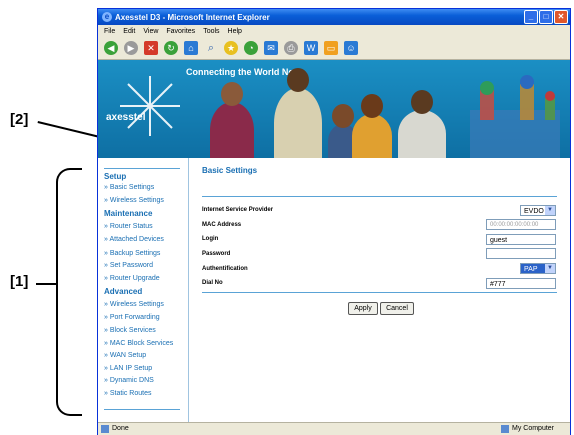 The height and width of the screenshot is (435, 574). What do you see at coordinates (231, 48) in the screenshot?
I see `favorites-star-icon: ★` at bounding box center [231, 48].